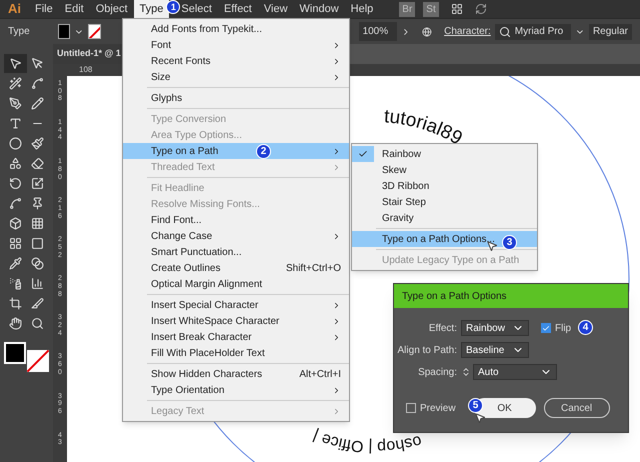 The height and width of the screenshot is (462, 640). What do you see at coordinates (15, 223) in the screenshot?
I see `cube-icon` at bounding box center [15, 223].